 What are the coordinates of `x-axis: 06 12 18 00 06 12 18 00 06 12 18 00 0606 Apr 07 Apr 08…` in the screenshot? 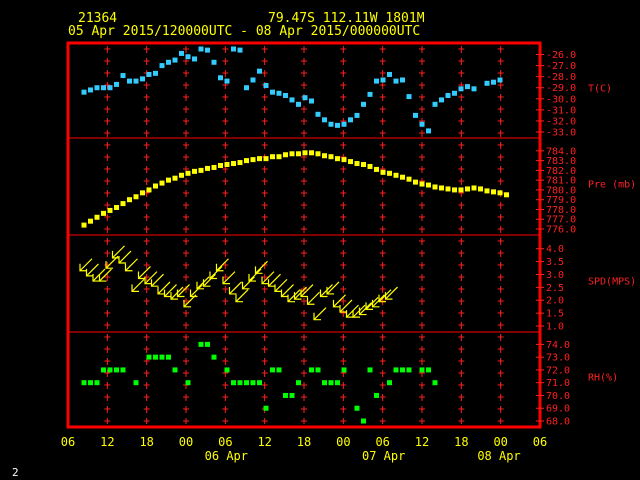 It's located at (304, 449).